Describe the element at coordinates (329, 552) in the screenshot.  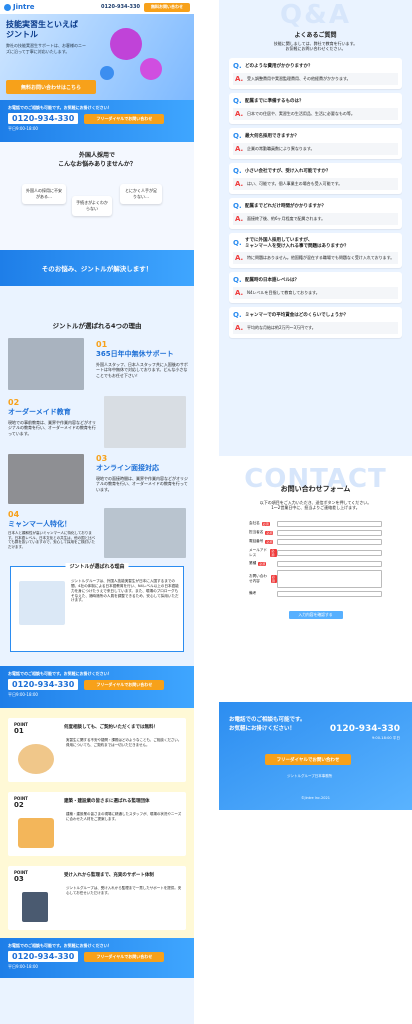
I see `email-input` at that location.